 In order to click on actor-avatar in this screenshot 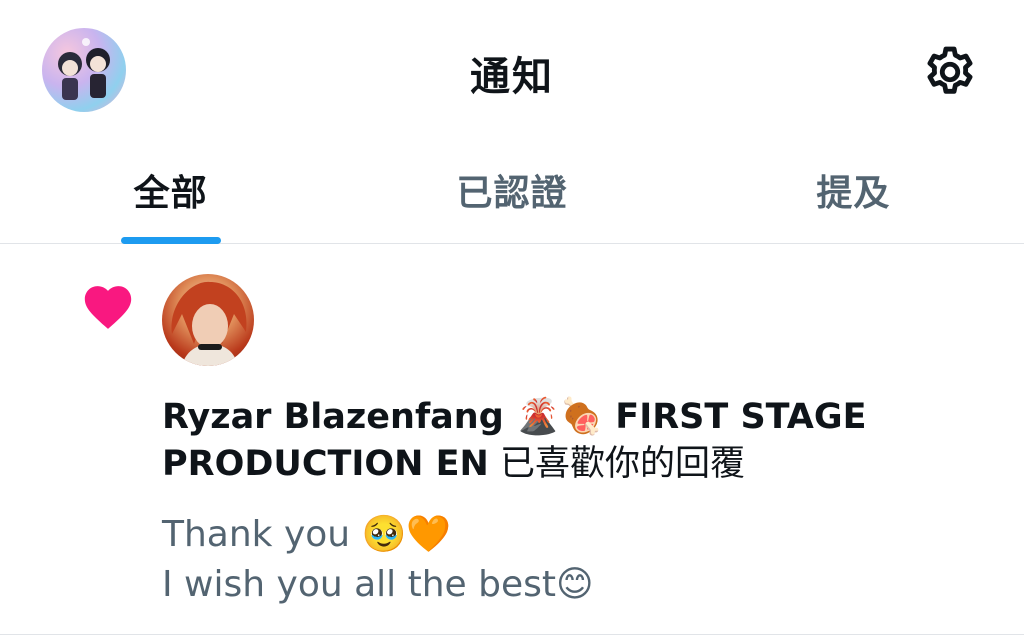, I will do `click(208, 320)`.